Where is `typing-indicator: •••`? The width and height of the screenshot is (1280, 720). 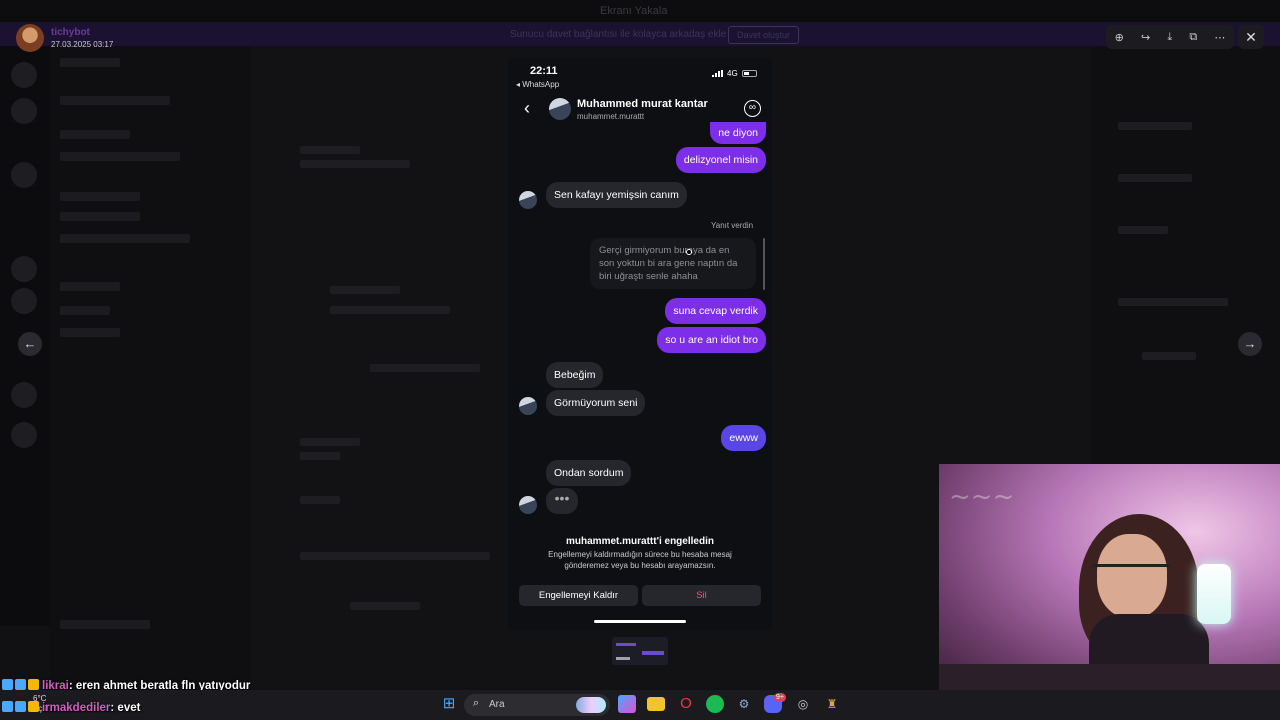
typing-indicator: ••• is located at coordinates (562, 501).